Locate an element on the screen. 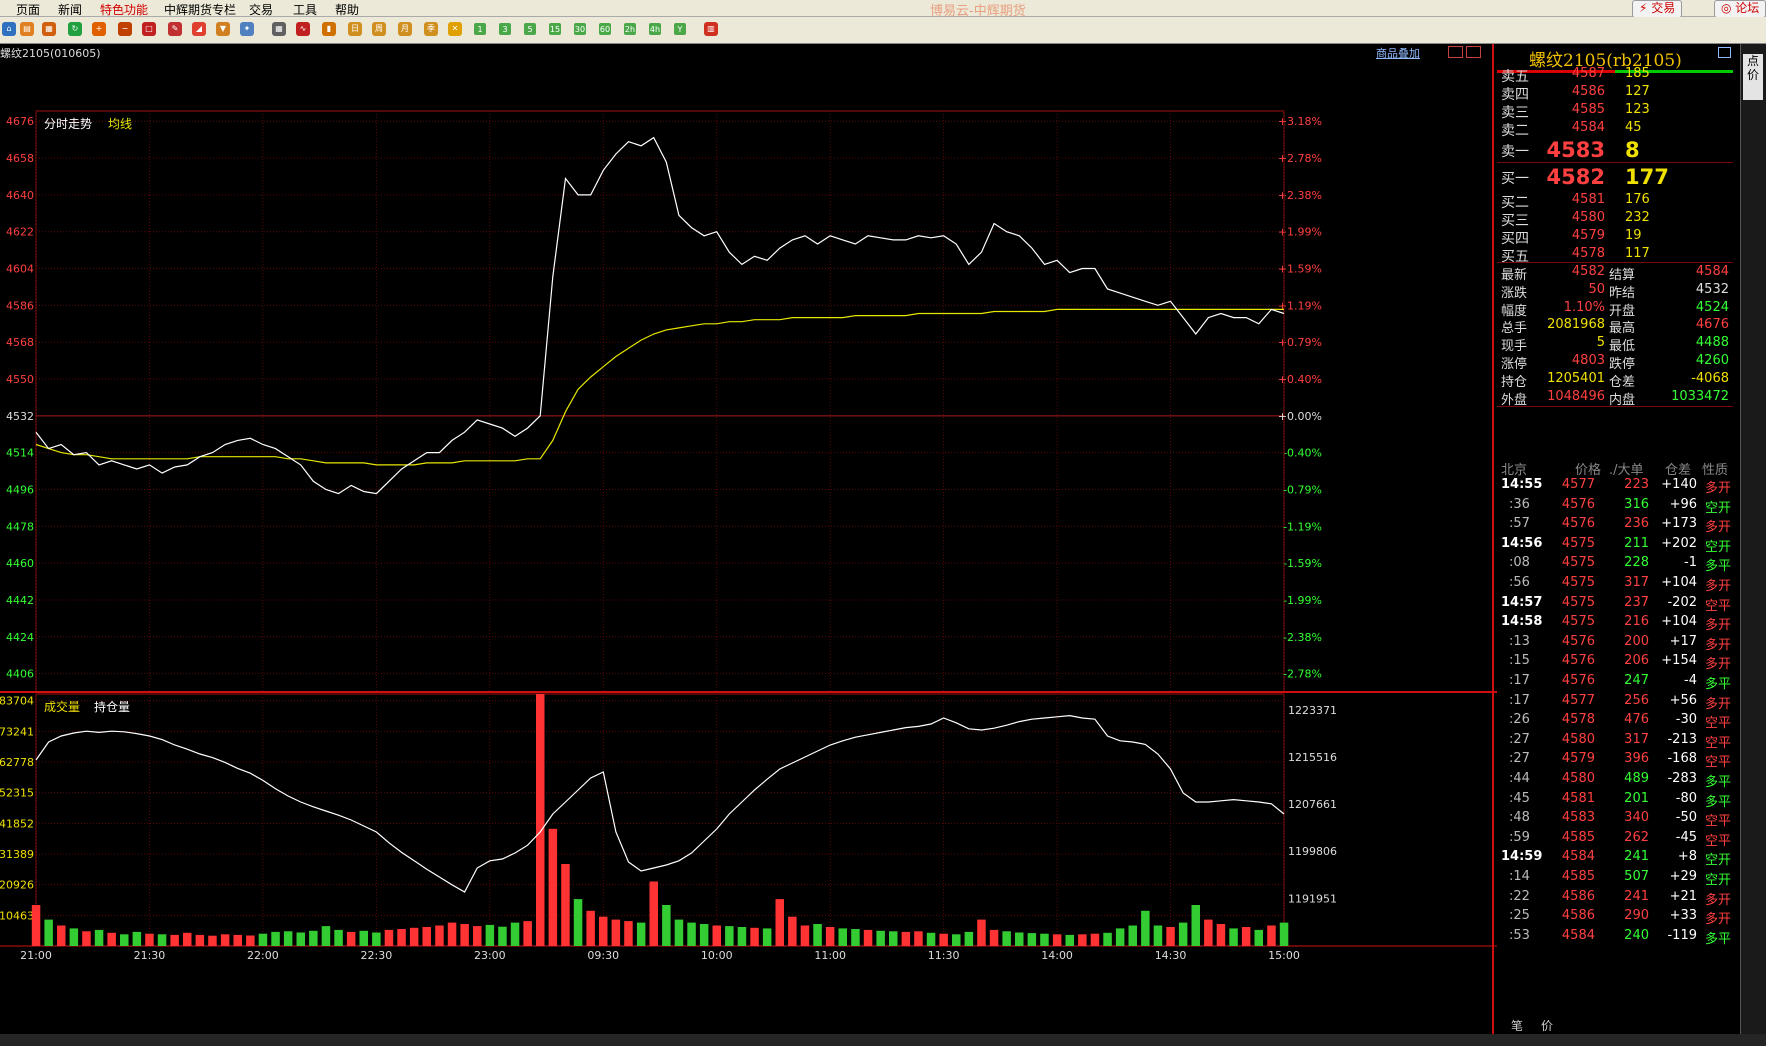  orderbook-row: 买二 4581 176 is located at coordinates (1615, 202).